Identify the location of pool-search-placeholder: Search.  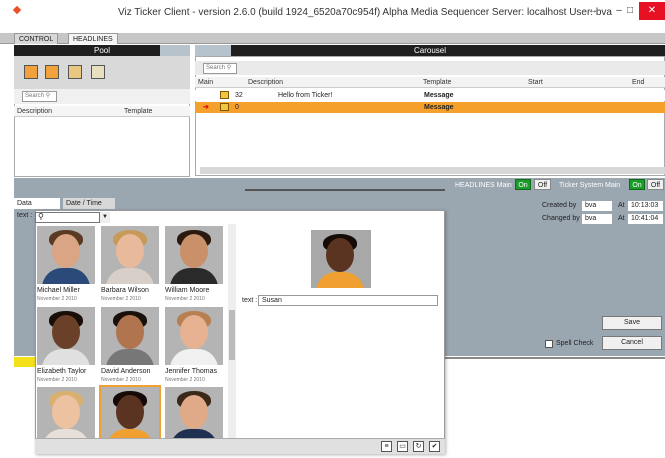
(35, 96).